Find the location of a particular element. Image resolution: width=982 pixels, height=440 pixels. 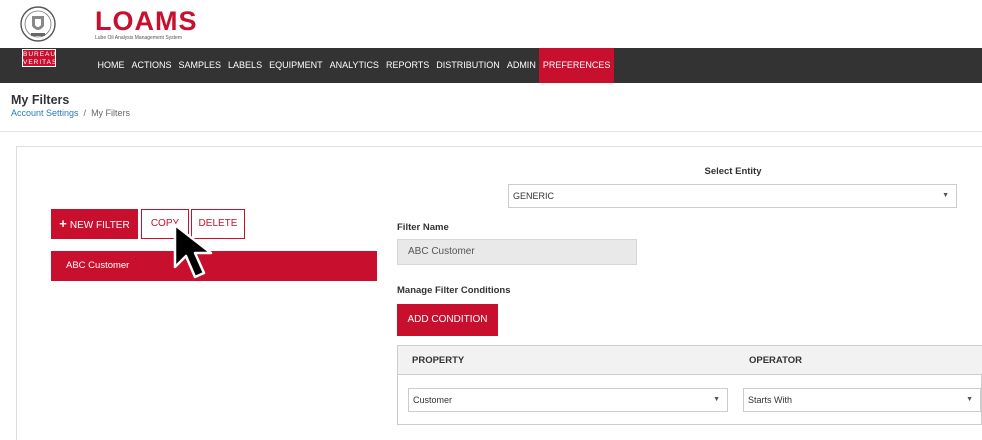

new-filter-button: + NEW FILTER is located at coordinates (94, 224).